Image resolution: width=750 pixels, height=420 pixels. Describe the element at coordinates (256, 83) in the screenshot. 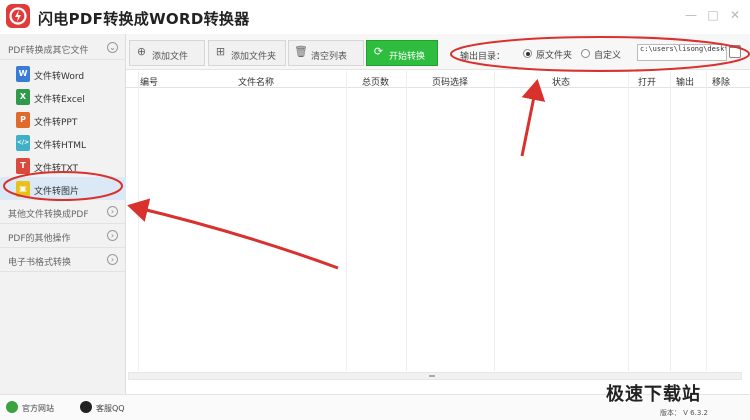

I see `column-header-filename: 文件名称` at that location.